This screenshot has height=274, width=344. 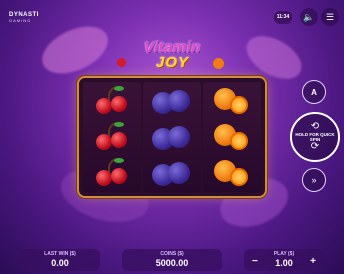 I want to click on menu-button: ☰, so click(x=330, y=17).